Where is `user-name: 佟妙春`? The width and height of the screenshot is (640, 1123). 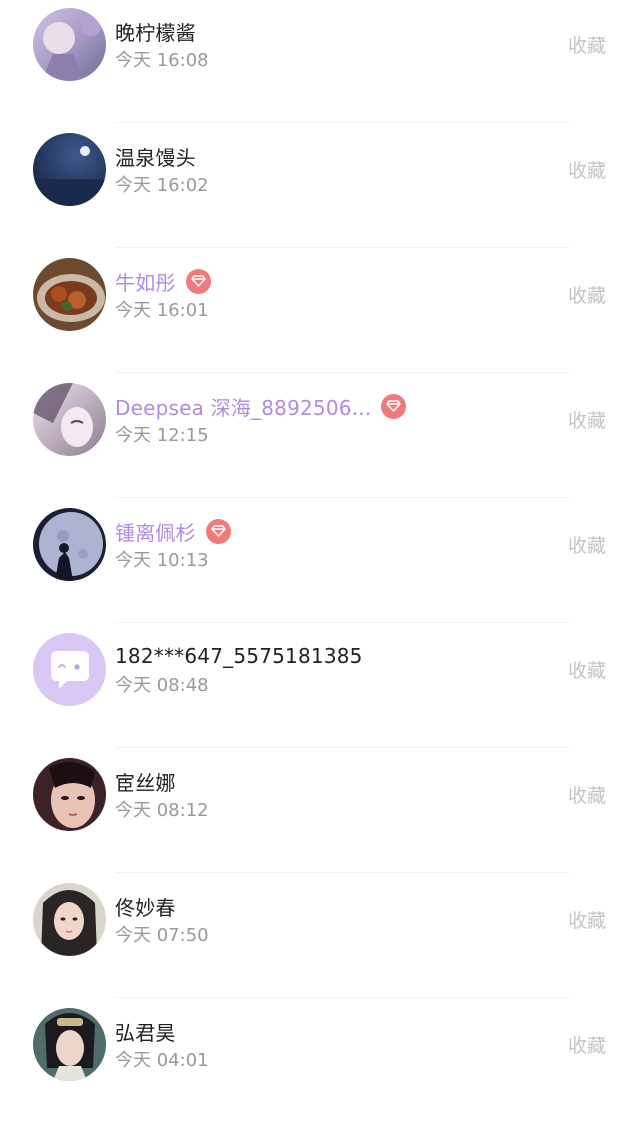
user-name: 佟妙春 is located at coordinates (145, 906).